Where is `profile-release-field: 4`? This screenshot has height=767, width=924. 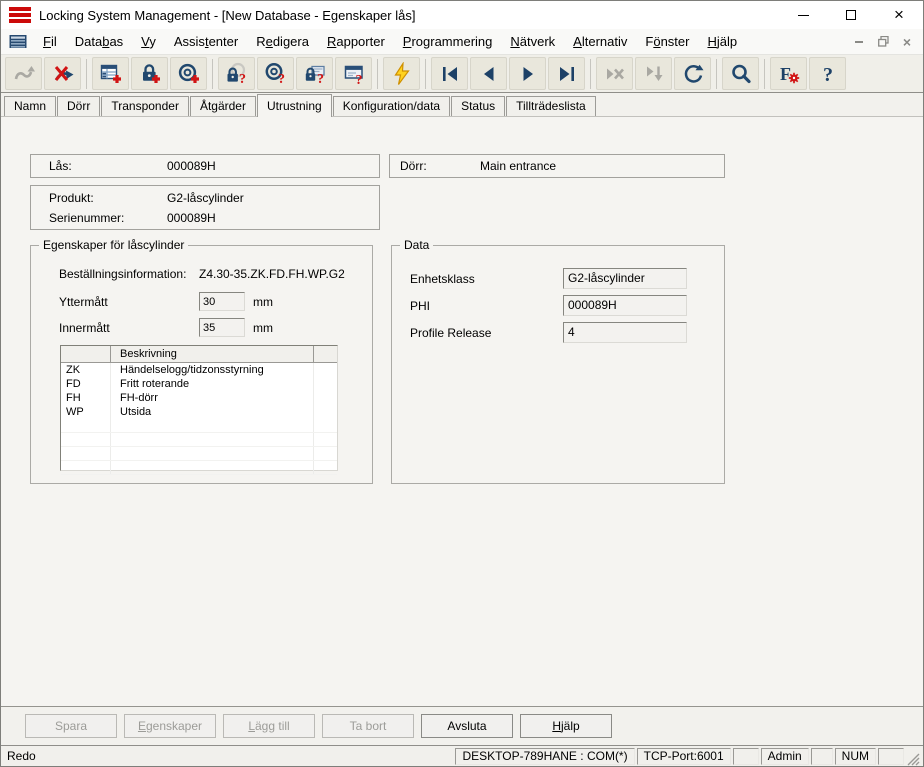
profile-release-field: 4 is located at coordinates (625, 332).